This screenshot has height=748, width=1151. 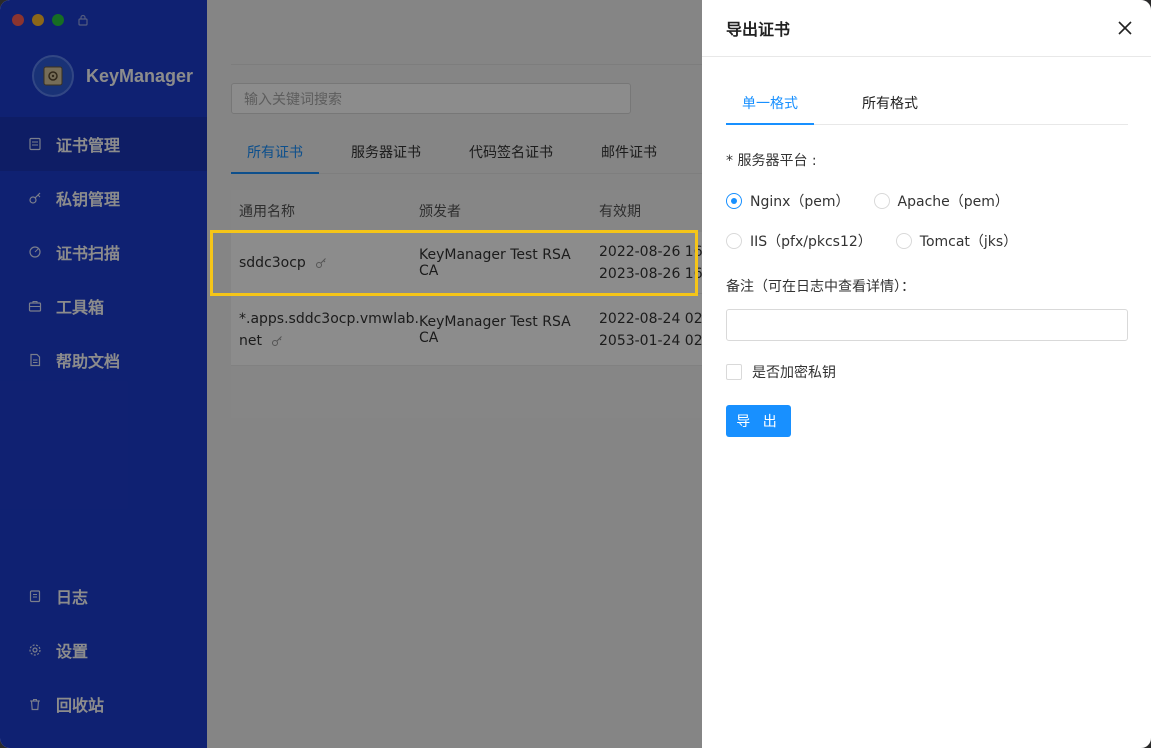 I want to click on radio-label: Tomcat（jks）, so click(x=968, y=242).